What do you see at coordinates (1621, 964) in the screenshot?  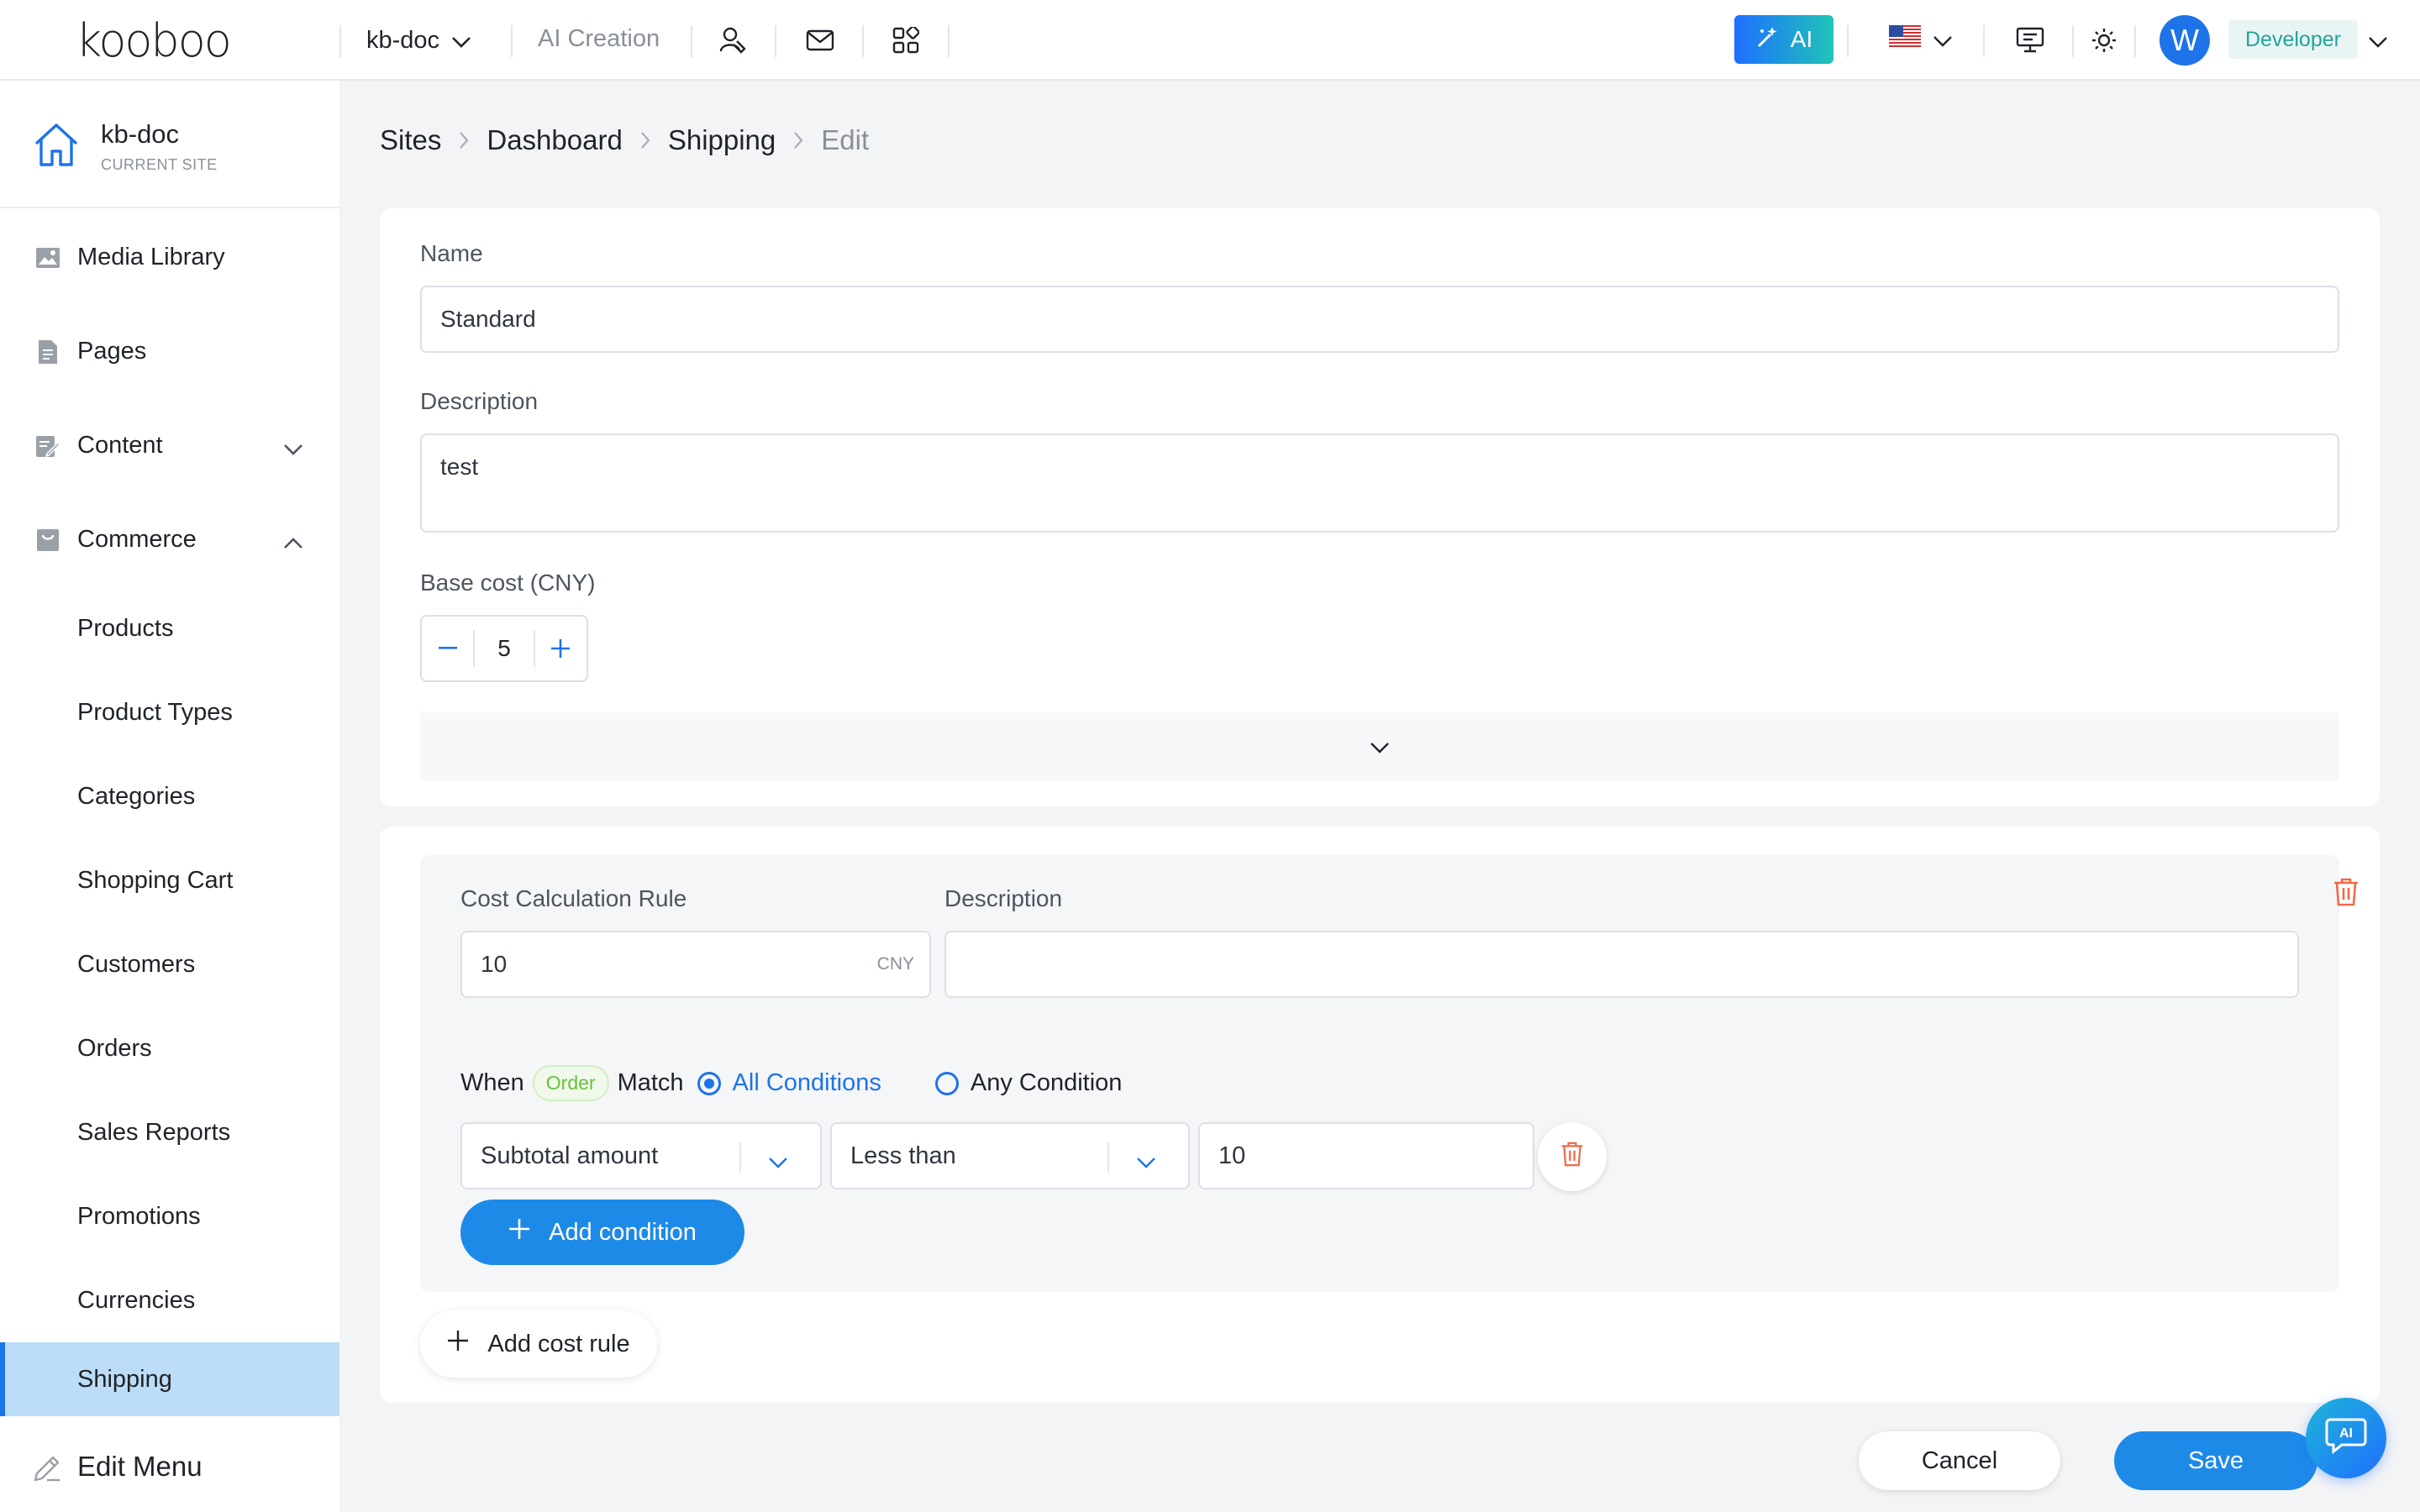 I see `rule-description-input` at bounding box center [1621, 964].